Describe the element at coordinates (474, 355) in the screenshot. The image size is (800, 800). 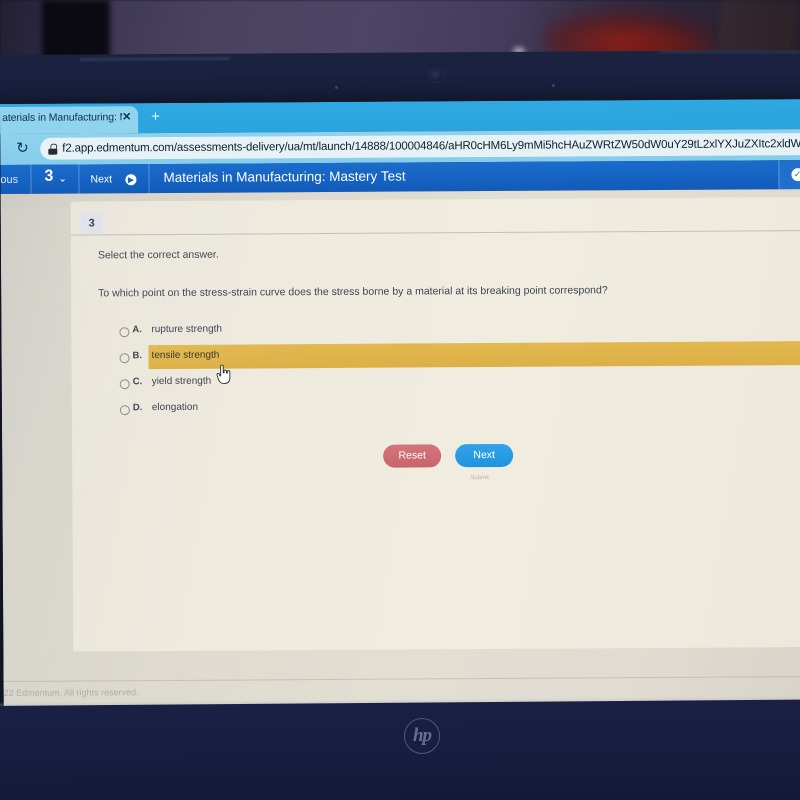
I see `text-selection-highlight` at that location.